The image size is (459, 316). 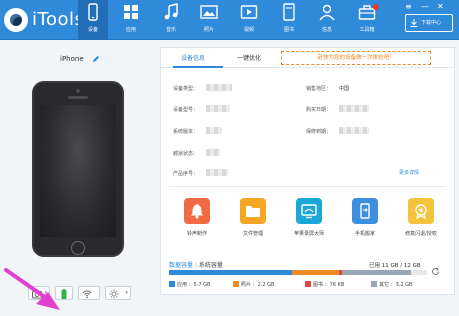 I want to click on nav-books: 图书, so click(x=289, y=20).